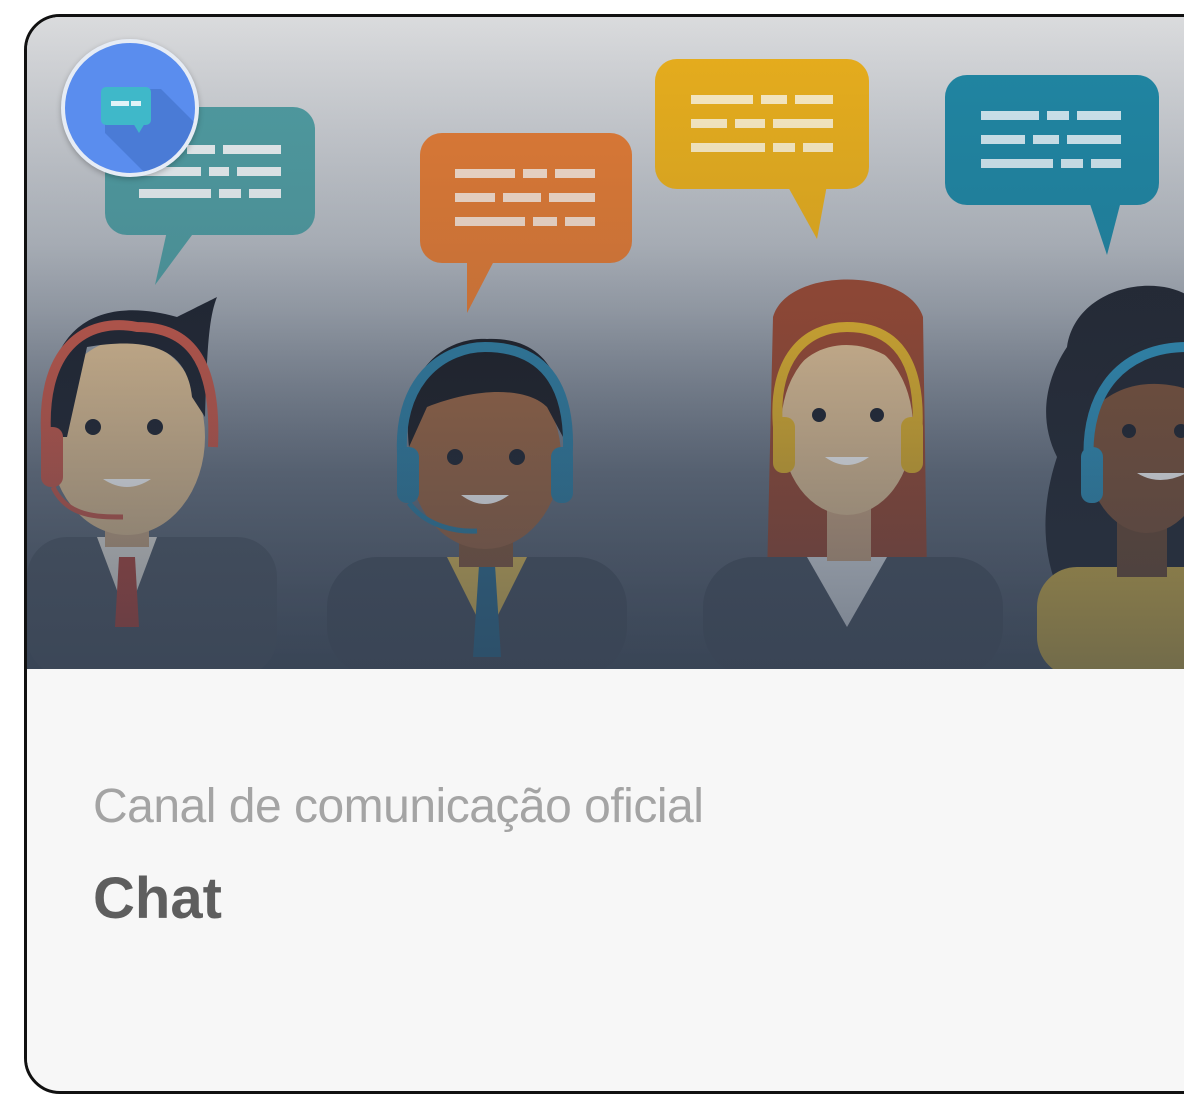 The height and width of the screenshot is (1094, 1184). I want to click on card-subtitle: Canal de comunicação oficial, so click(398, 806).